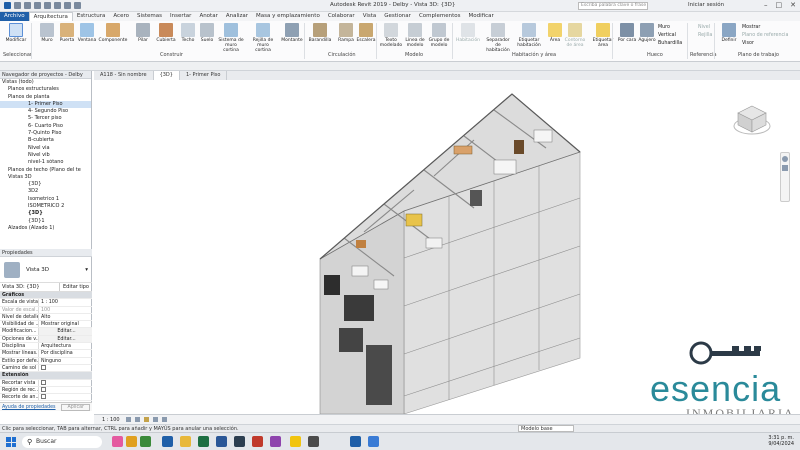  What do you see at coordinates (47, 5) in the screenshot?
I see `redo-icon` at bounding box center [47, 5].